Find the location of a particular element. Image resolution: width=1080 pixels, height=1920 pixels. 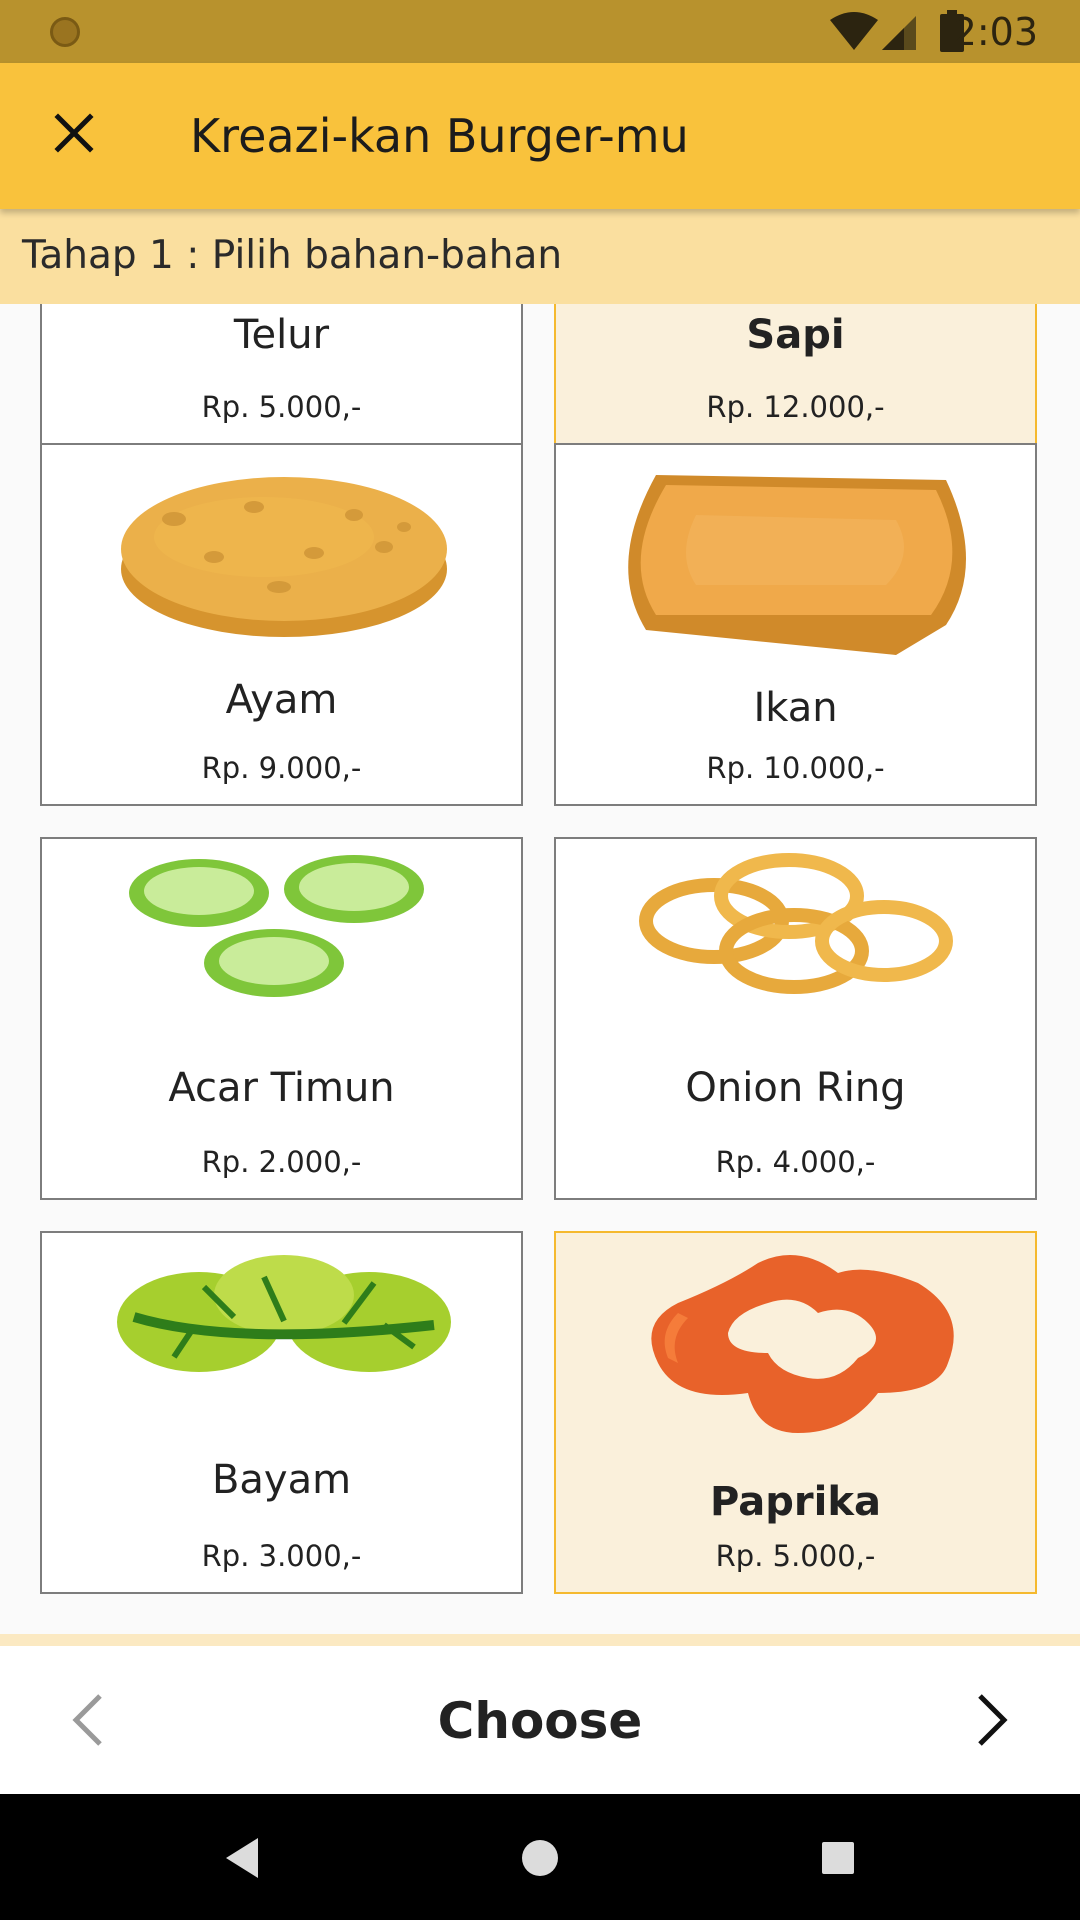

ingredient-card-bayam: Bayam Rp. 3.000,- is located at coordinates (281, 1412).